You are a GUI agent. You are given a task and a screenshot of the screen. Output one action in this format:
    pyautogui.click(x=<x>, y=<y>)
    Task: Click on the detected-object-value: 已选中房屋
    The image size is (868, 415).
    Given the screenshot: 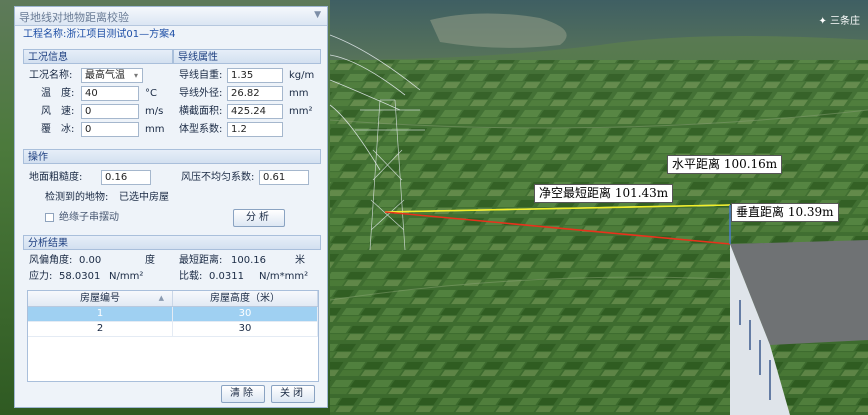 What is the action you would take?
    pyautogui.click(x=144, y=197)
    